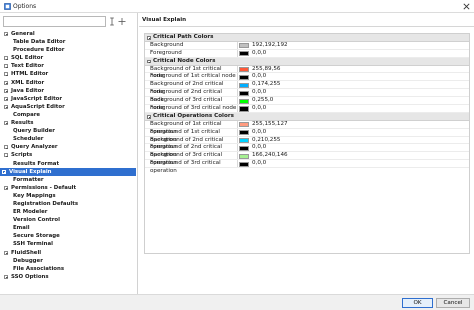  Describe the element at coordinates (69, 131) in the screenshot. I see `tree-item: Query Builder` at that location.